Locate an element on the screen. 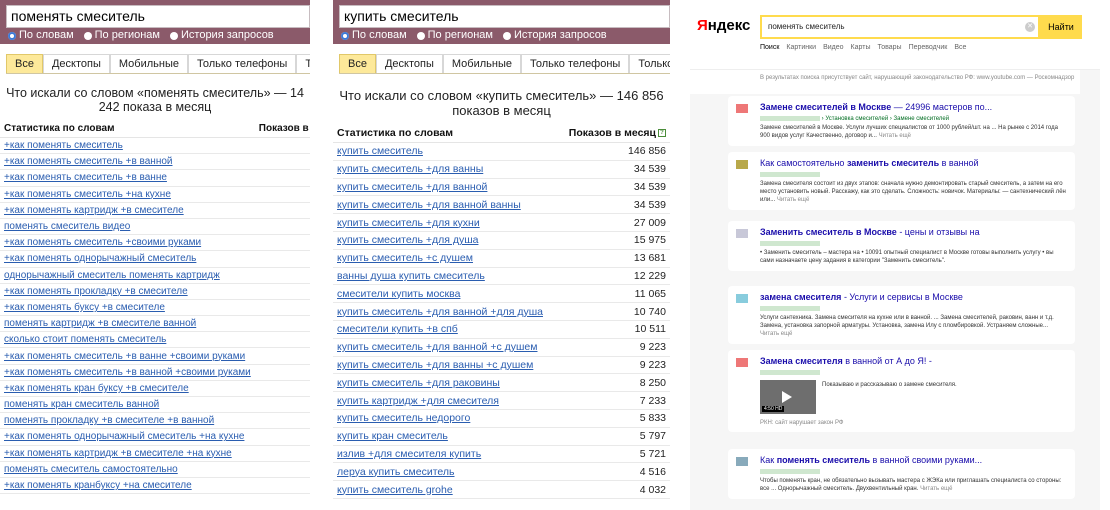 This screenshot has height=510, width=1110. tab-images: Картинки is located at coordinates (801, 47).